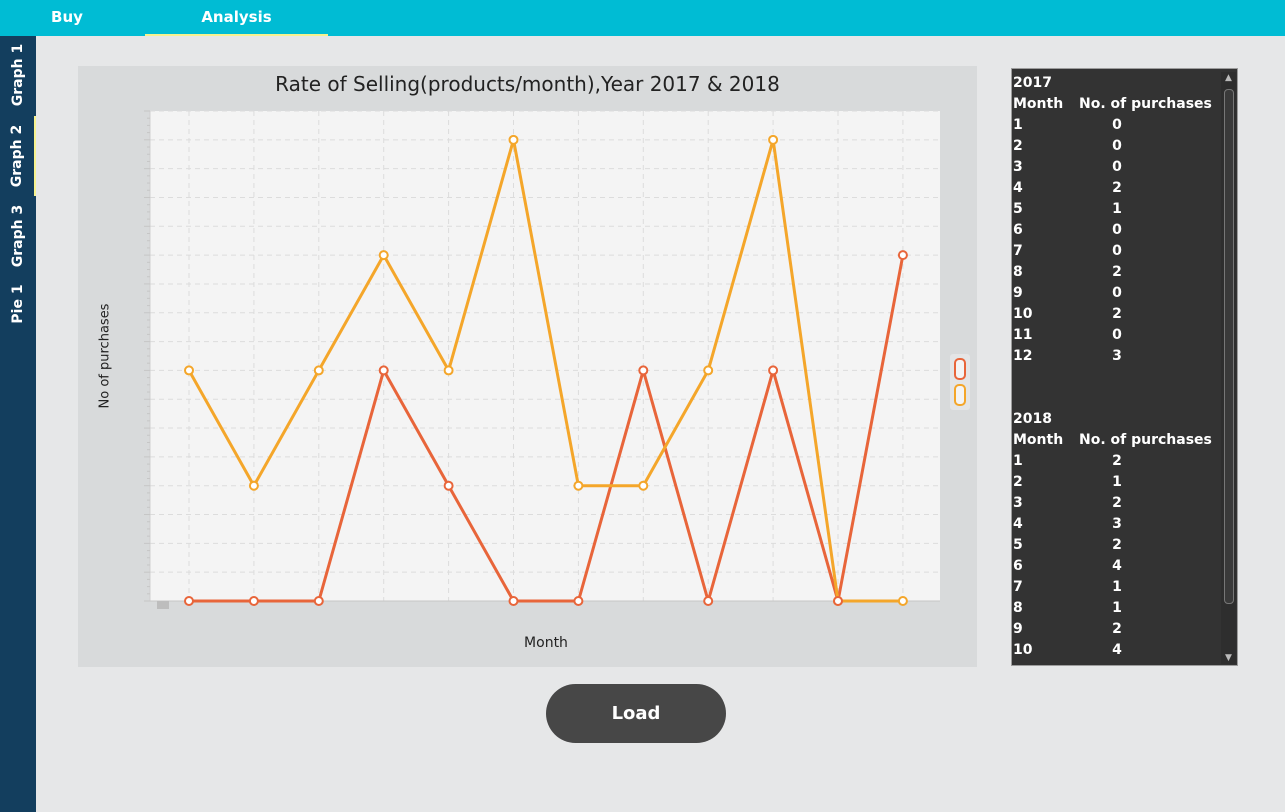 The image size is (1285, 812). I want to click on list-item: 51, so click(1115, 209).